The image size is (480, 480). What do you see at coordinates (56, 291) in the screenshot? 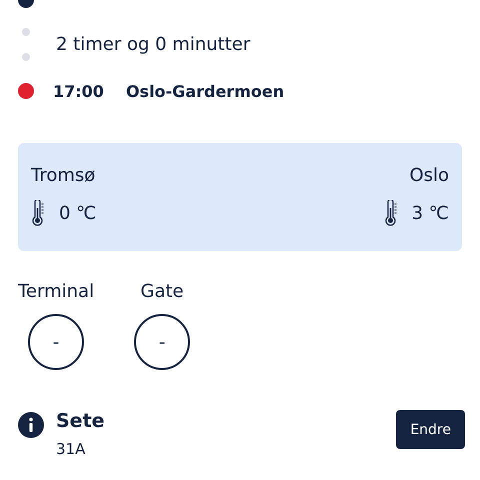
I see `info-label: Terminal` at bounding box center [56, 291].